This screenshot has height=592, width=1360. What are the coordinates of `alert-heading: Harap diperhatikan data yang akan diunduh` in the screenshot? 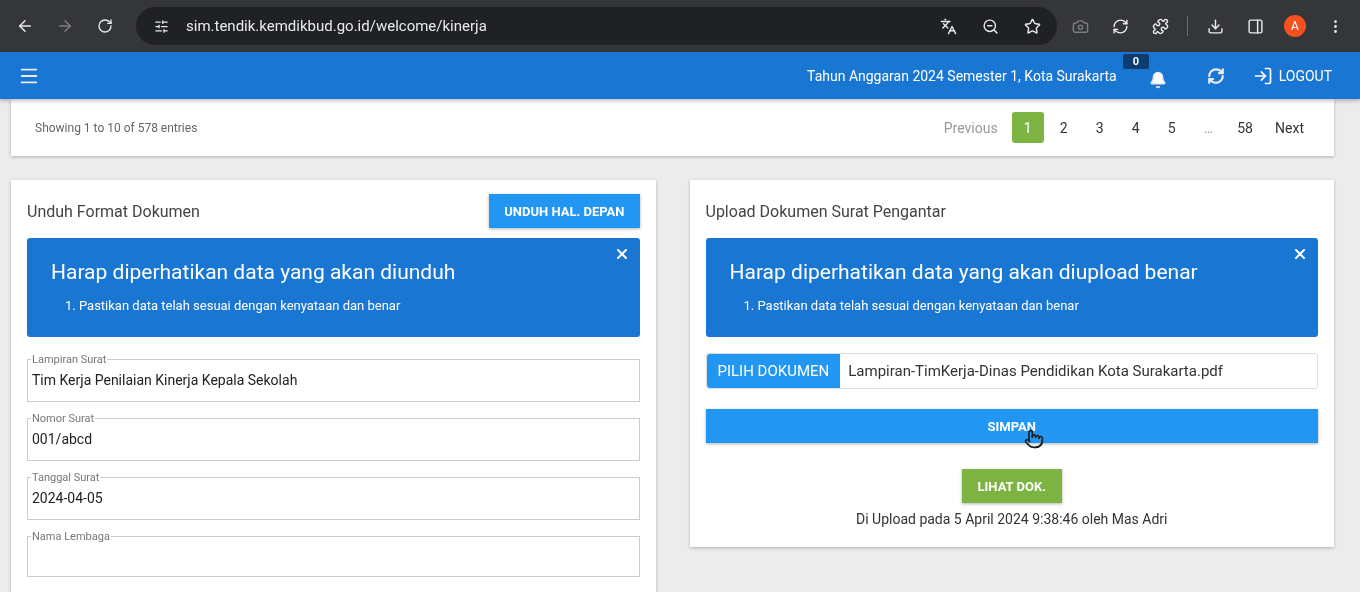 It's located at (254, 272).